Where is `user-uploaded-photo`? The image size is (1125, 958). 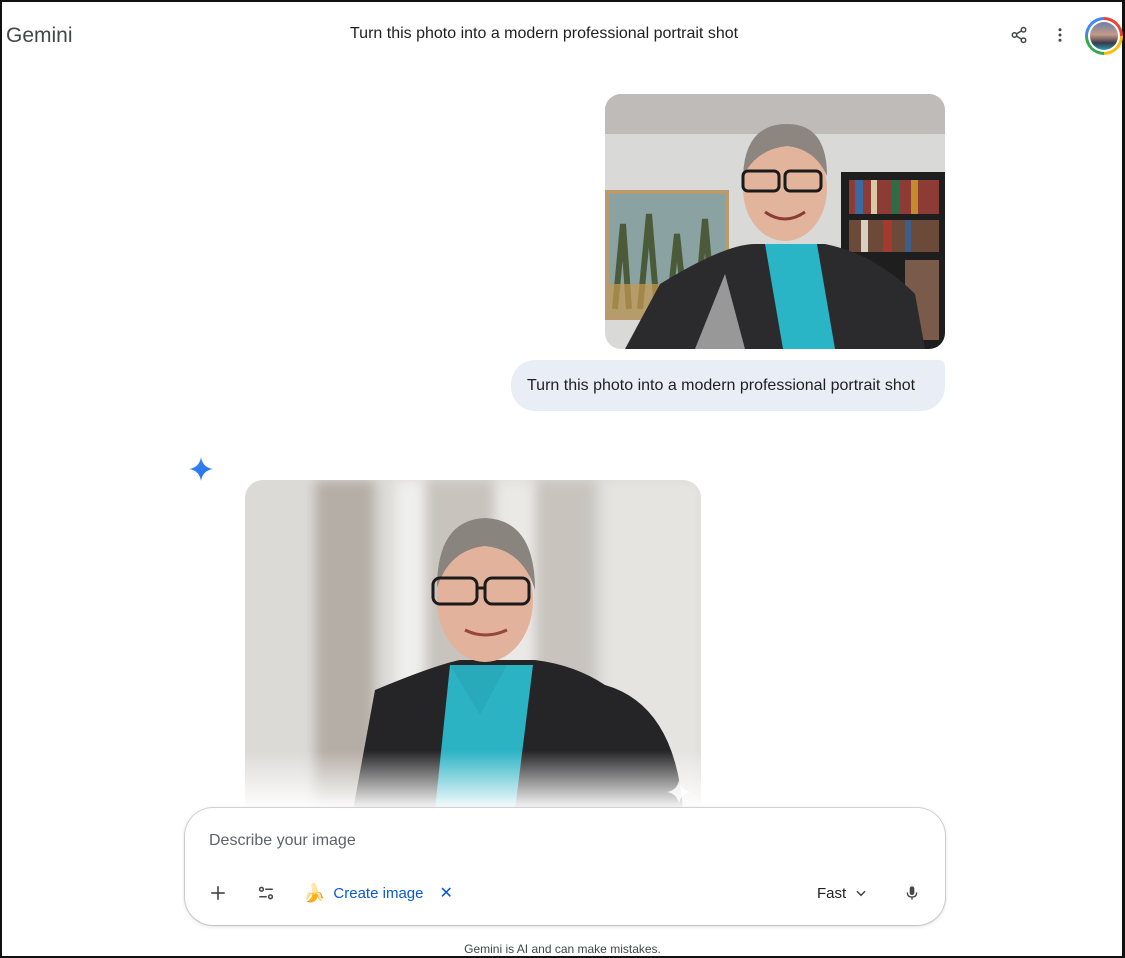
user-uploaded-photo is located at coordinates (775, 221).